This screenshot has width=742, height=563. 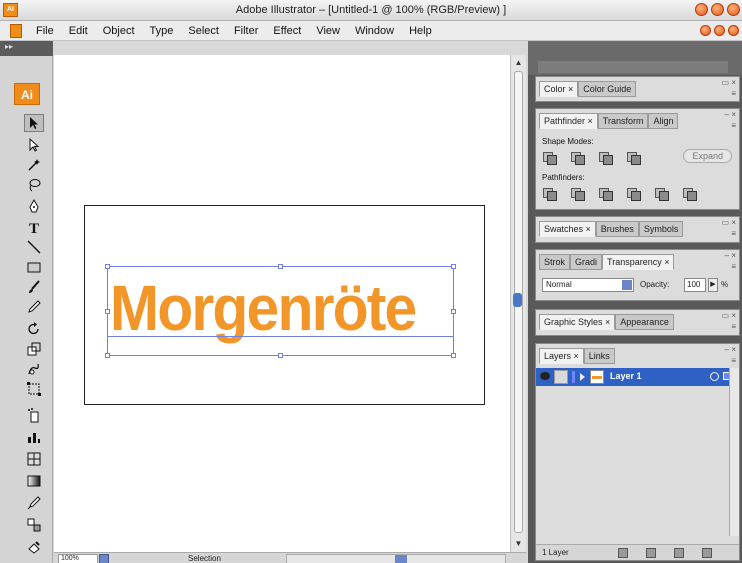 What do you see at coordinates (34, 389) in the screenshot?
I see `free-transform-tool` at bounding box center [34, 389].